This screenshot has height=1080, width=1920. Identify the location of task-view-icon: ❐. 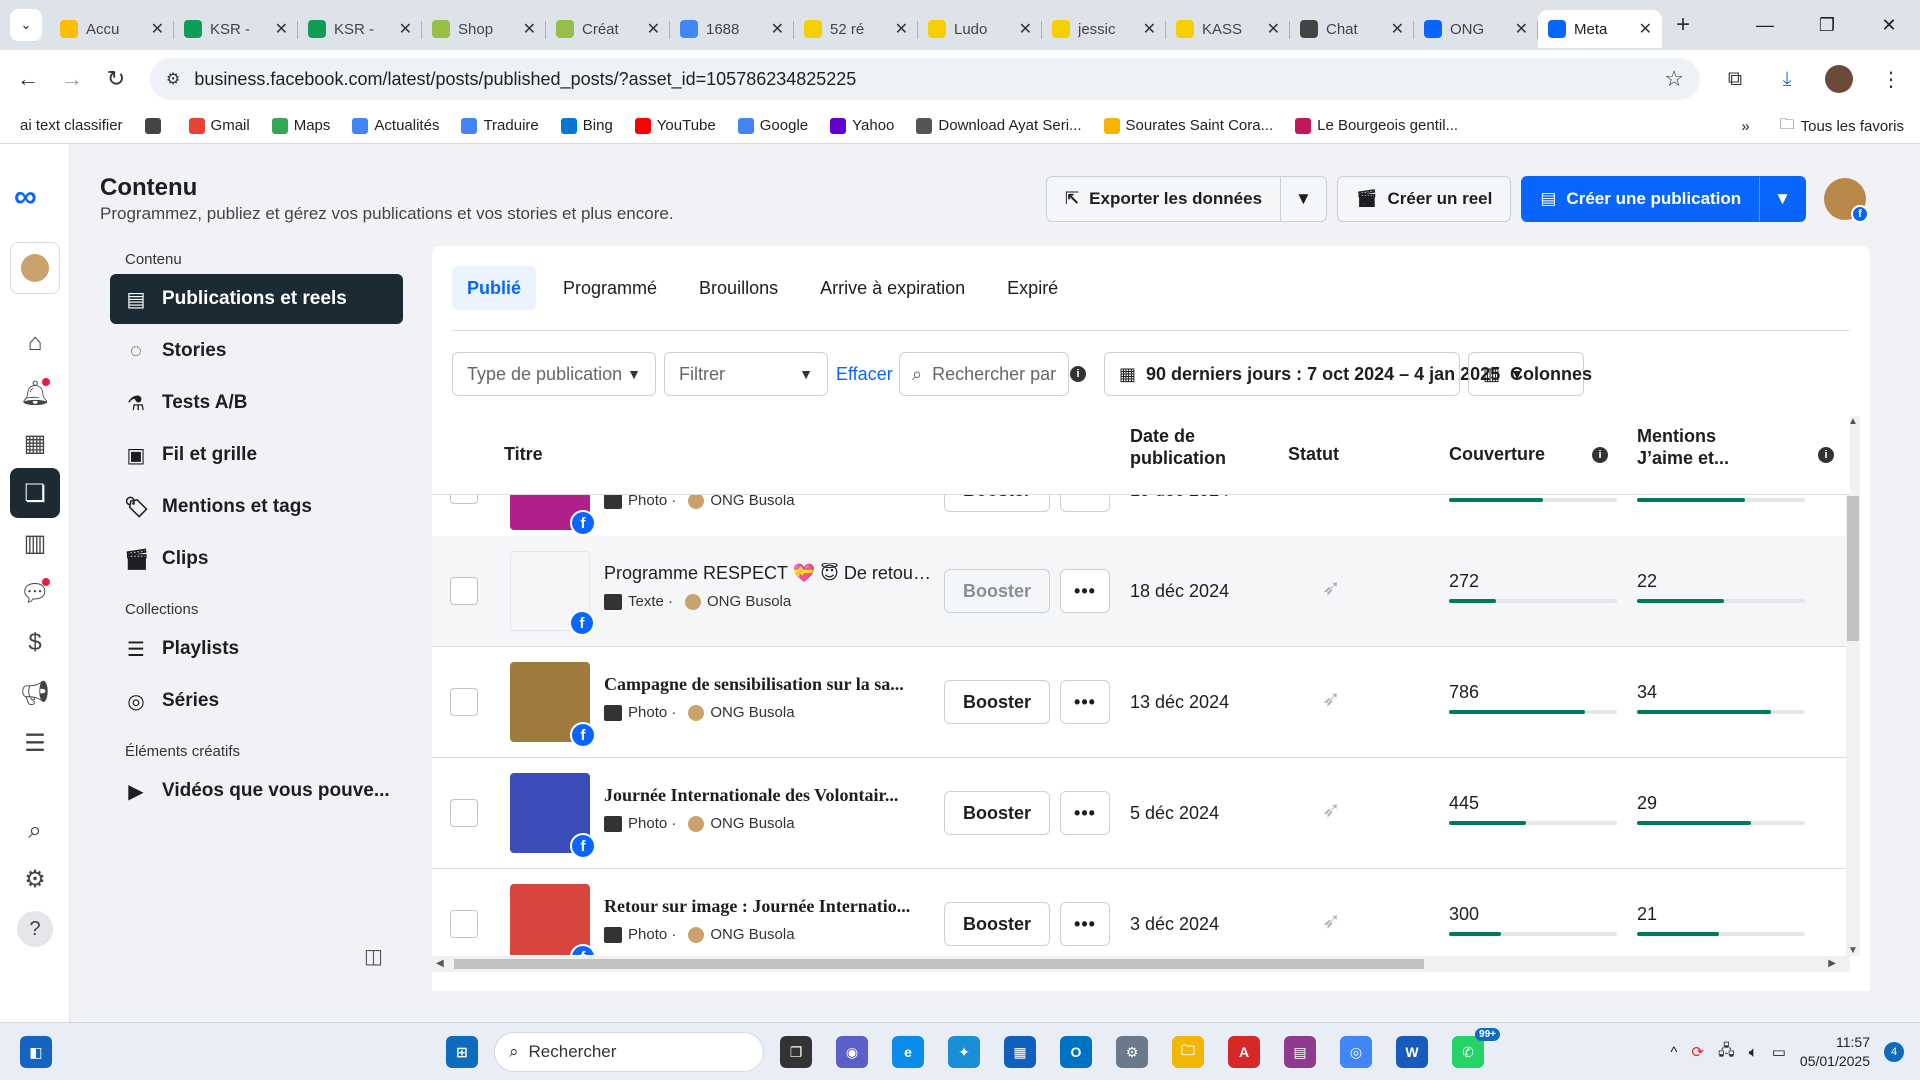
(796, 1052).